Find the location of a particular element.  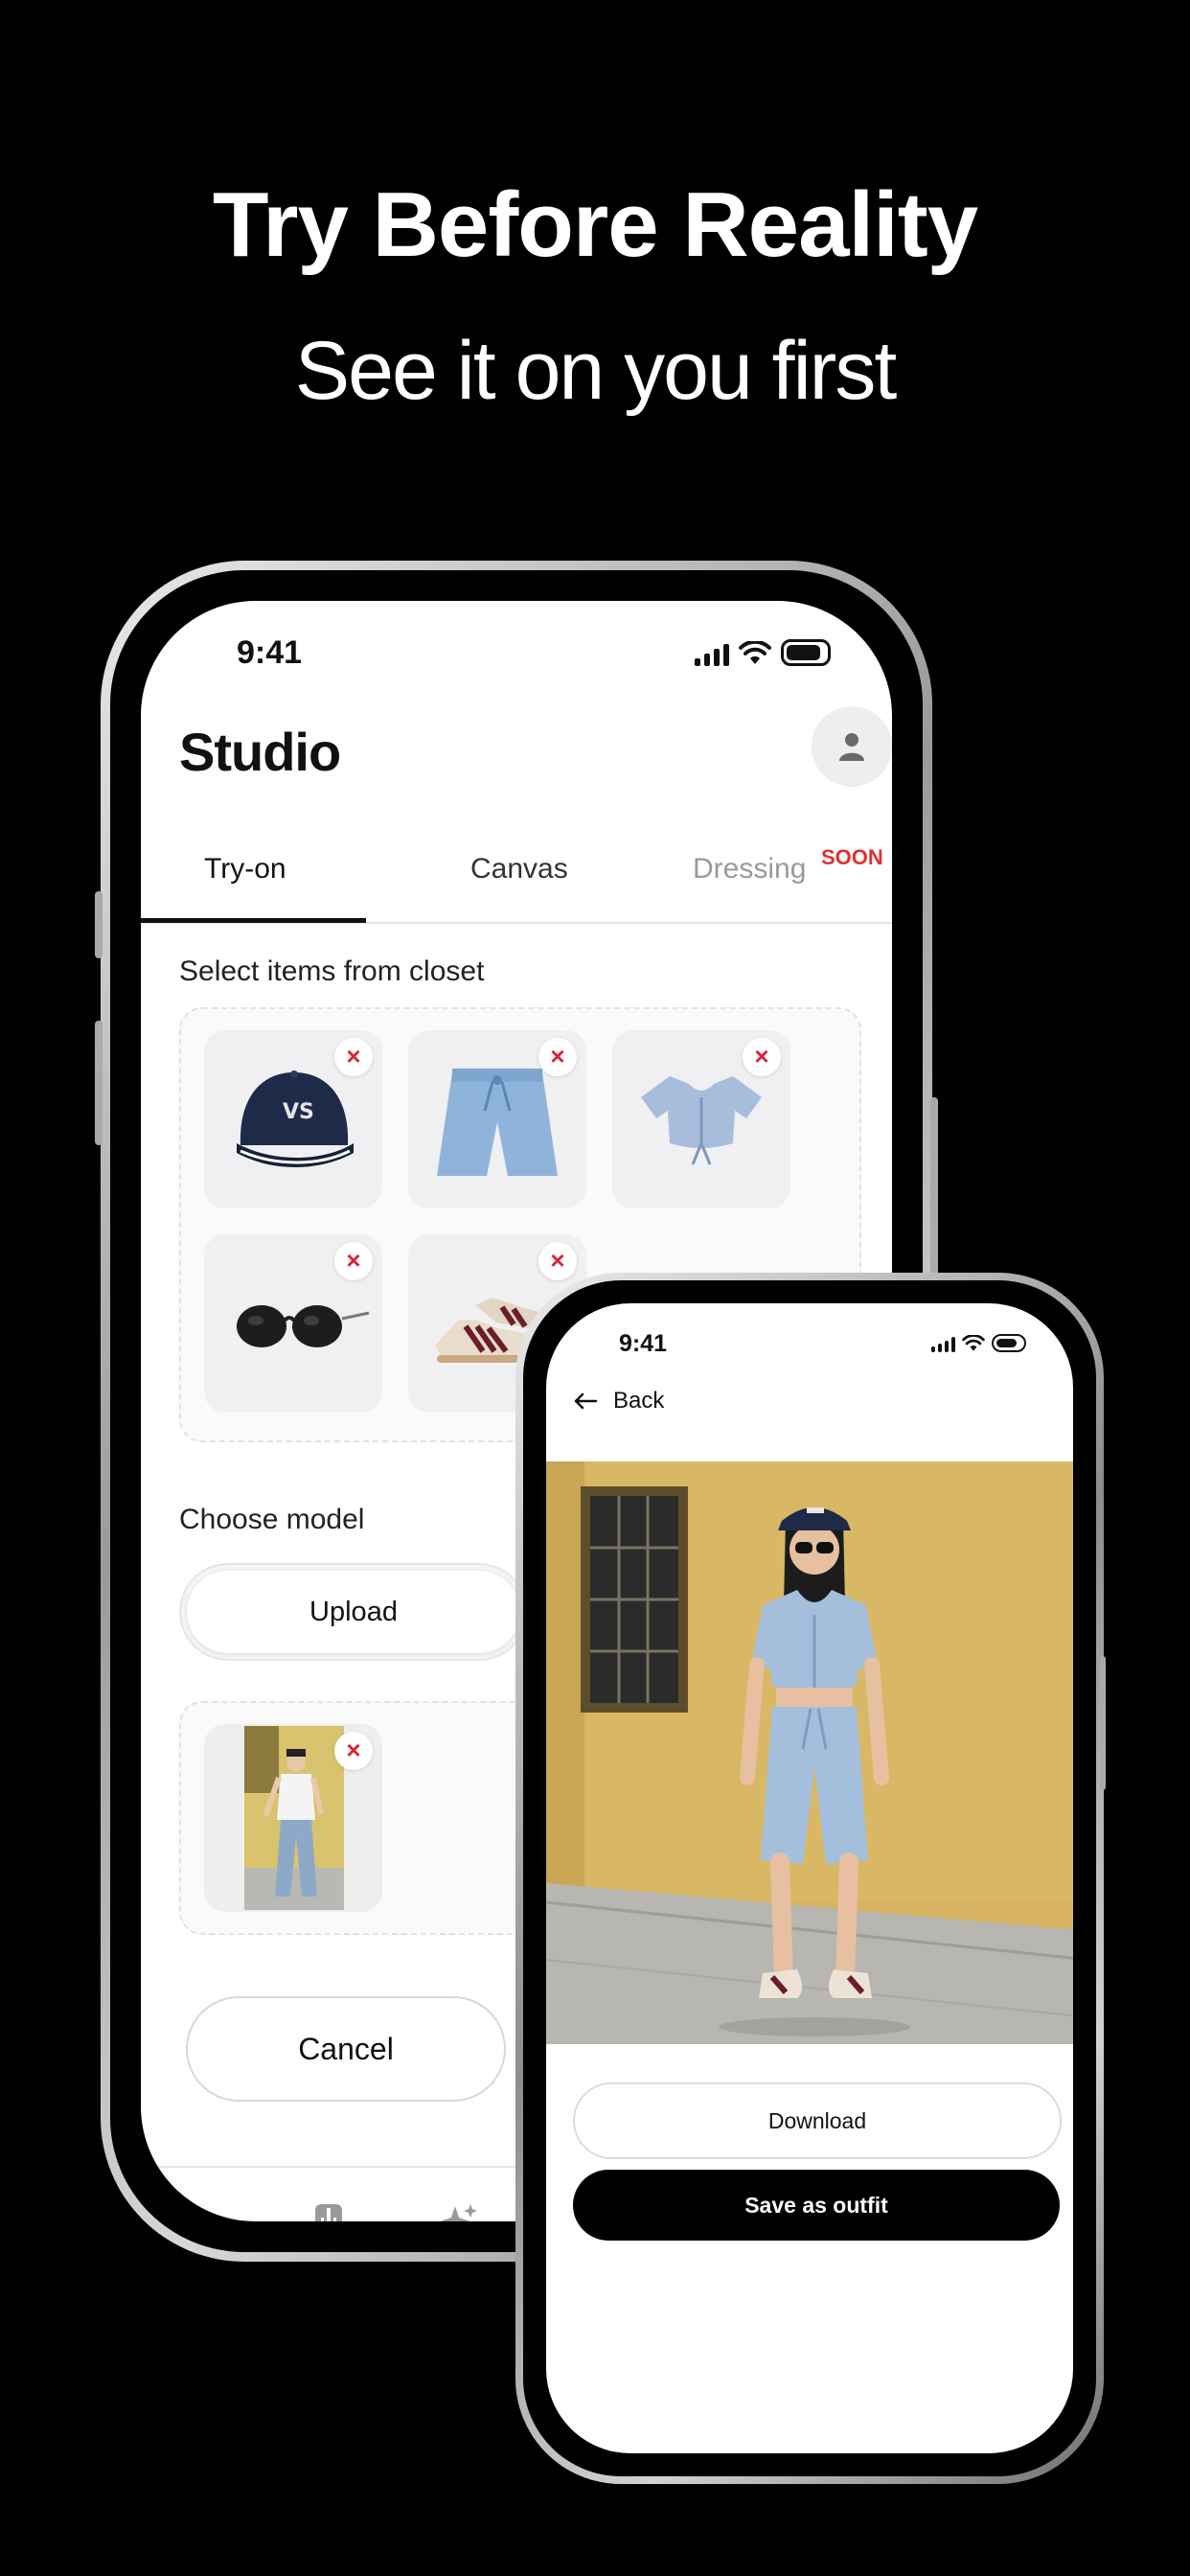

home-icon is located at coordinates (200, 2212).